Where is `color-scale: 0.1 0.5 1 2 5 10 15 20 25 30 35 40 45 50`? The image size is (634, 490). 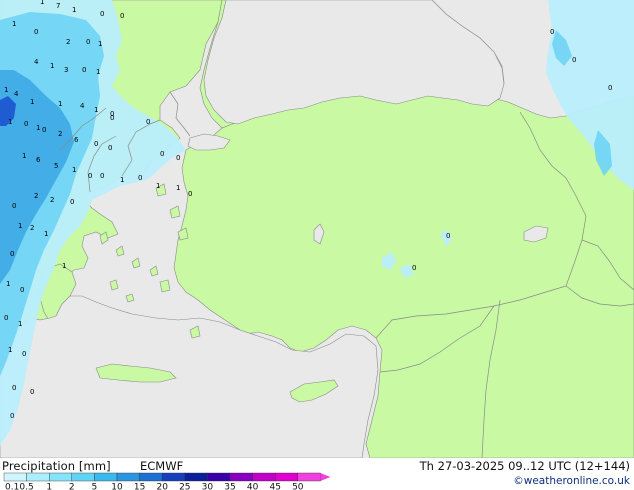
color-scale: 0.1 0.5 1 2 5 10 15 20 25 30 35 40 45 50 is located at coordinates (167, 481).